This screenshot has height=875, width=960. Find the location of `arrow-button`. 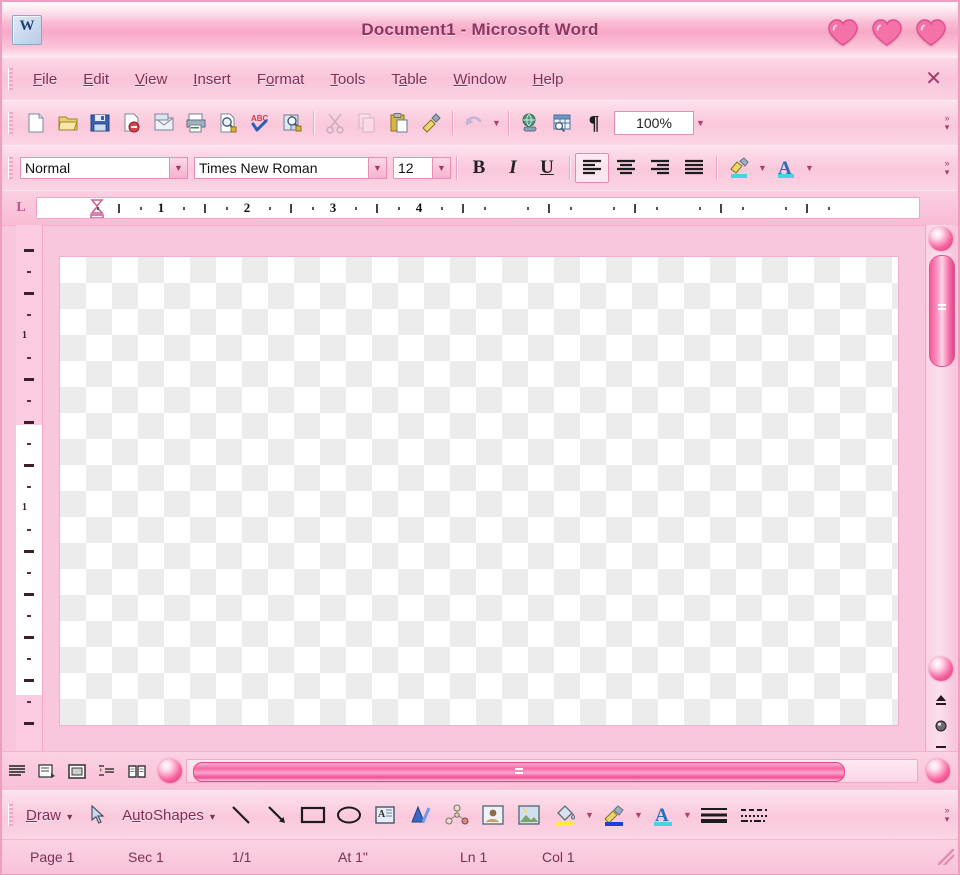

arrow-button is located at coordinates (277, 815).